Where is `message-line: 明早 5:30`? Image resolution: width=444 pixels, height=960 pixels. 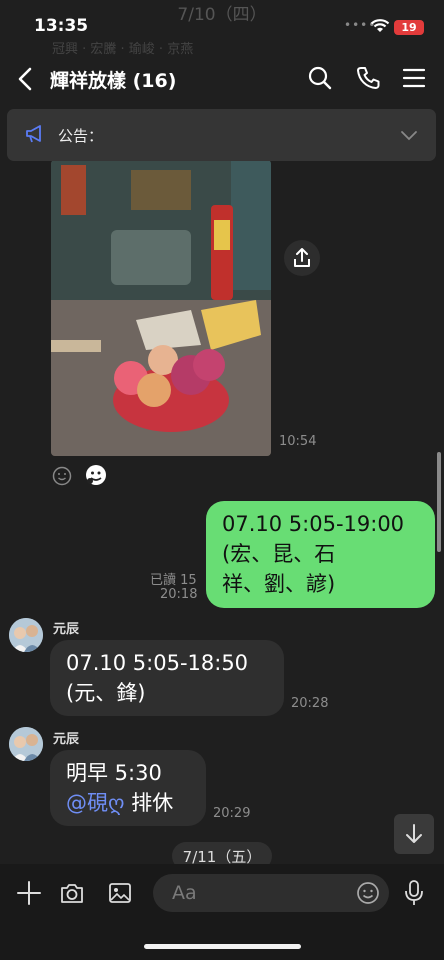 message-line: 明早 5:30 is located at coordinates (114, 773).